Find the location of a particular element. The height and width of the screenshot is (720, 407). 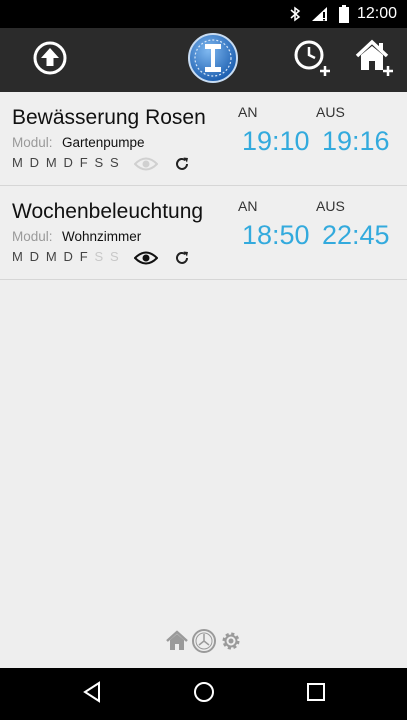

battery-icon is located at coordinates (344, 16).